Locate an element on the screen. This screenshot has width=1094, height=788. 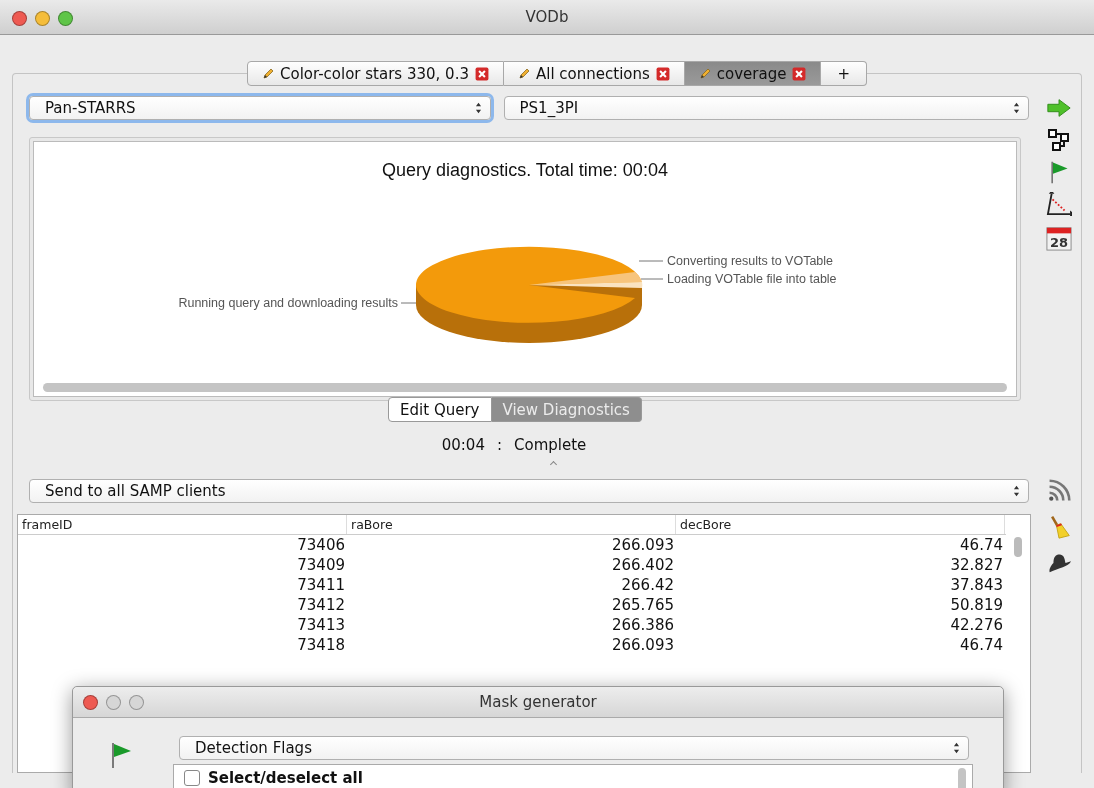
add-tab-button: + is located at coordinates (844, 73).